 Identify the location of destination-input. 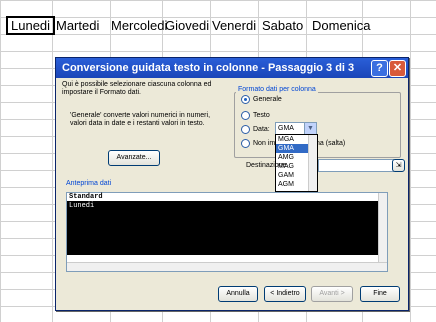
(356, 165).